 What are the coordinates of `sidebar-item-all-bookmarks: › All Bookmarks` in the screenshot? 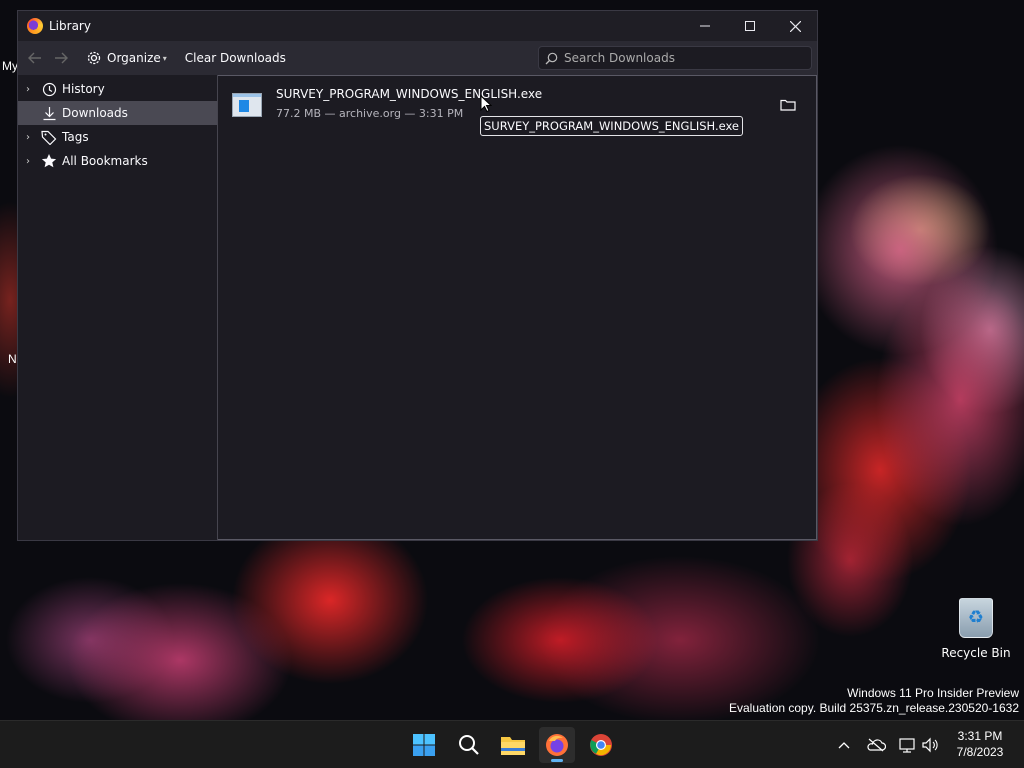 It's located at (117, 161).